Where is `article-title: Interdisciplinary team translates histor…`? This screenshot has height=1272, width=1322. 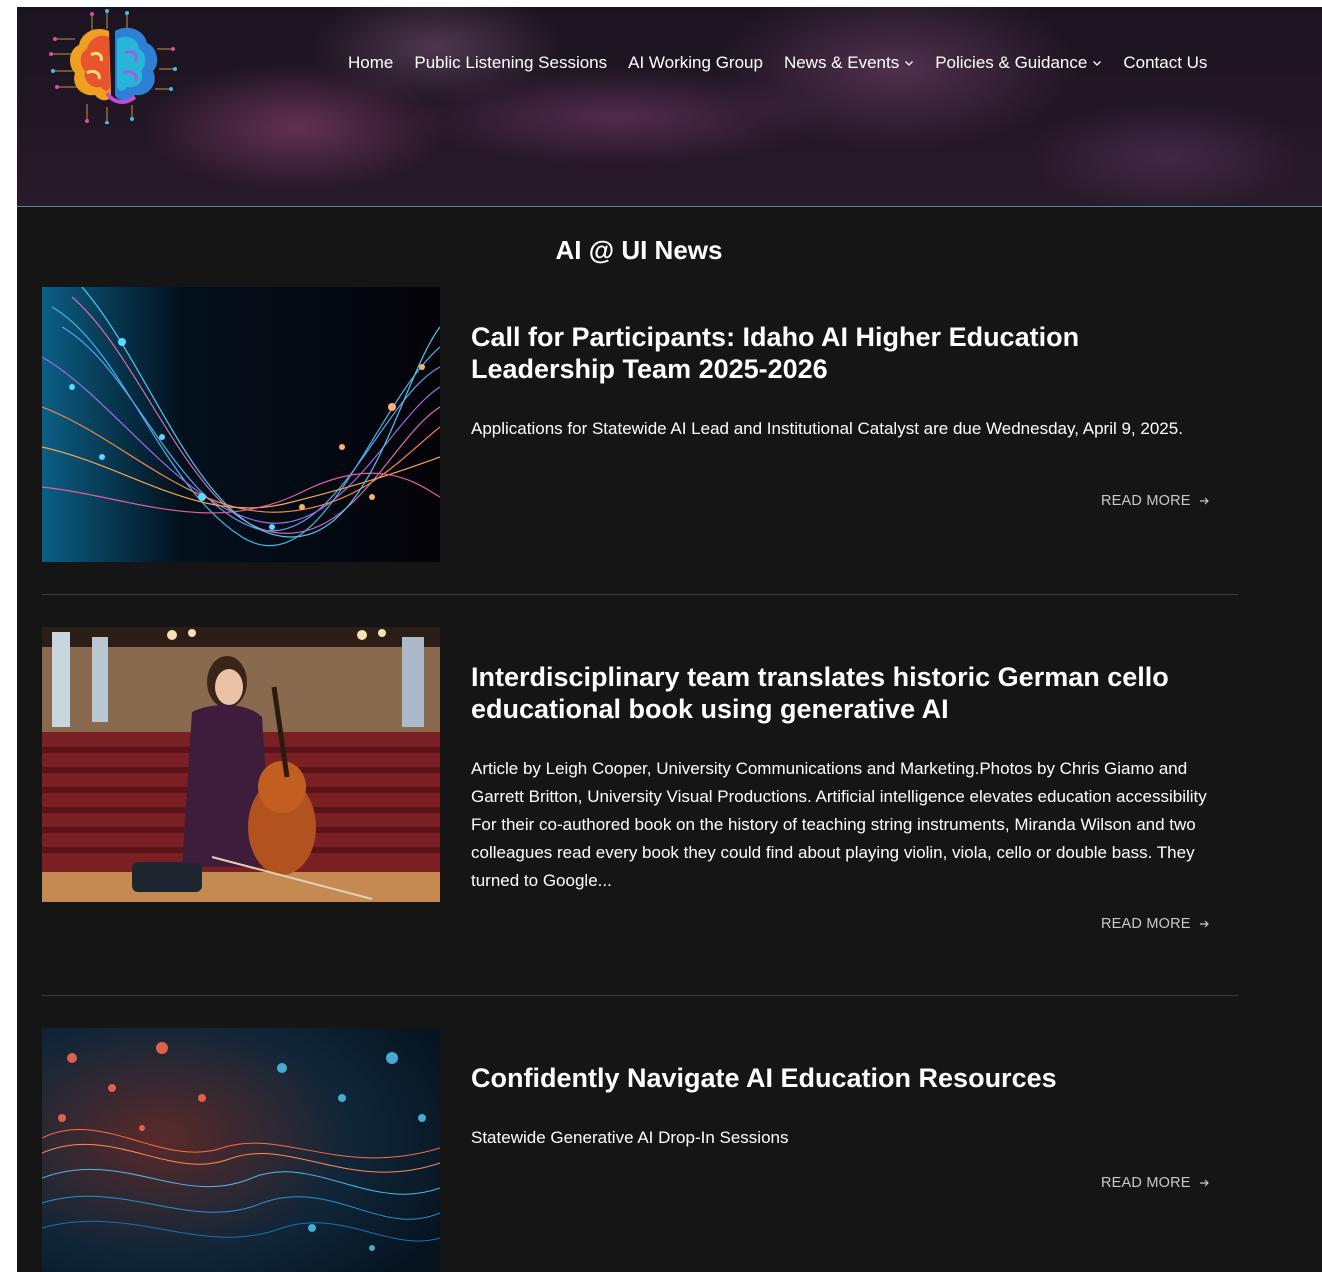
article-title: Interdisciplinary team translates histor… is located at coordinates (841, 693).